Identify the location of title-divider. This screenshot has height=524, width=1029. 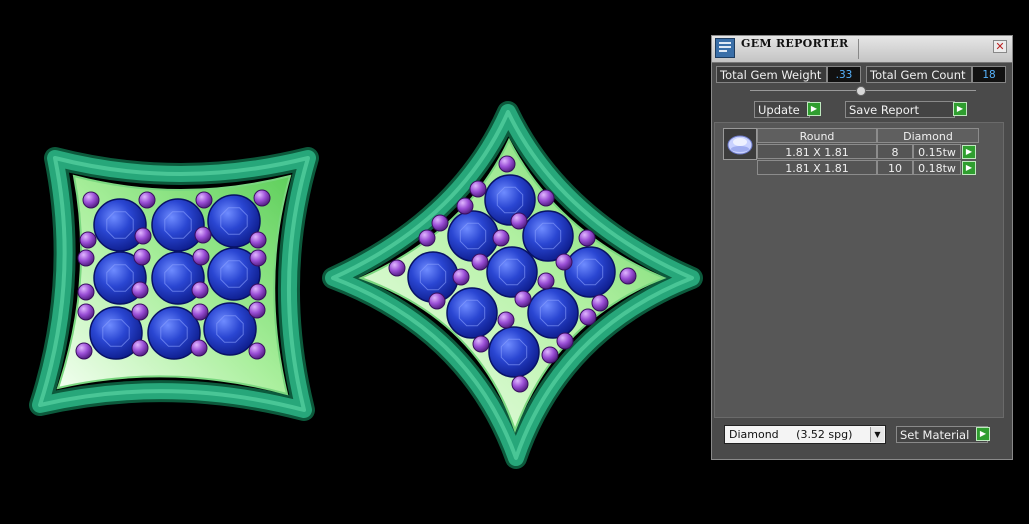
(858, 49).